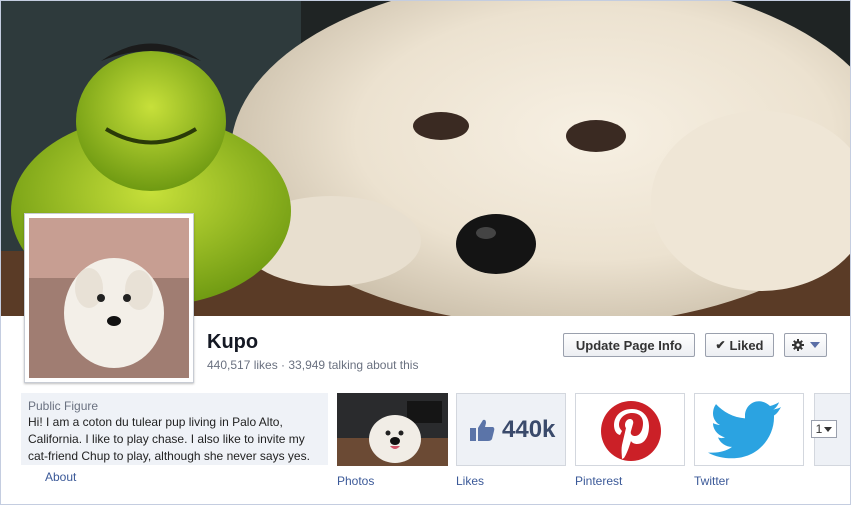 Image resolution: width=851 pixels, height=505 pixels. What do you see at coordinates (598, 481) in the screenshot?
I see `pinterest-label: Pinterest` at bounding box center [598, 481].